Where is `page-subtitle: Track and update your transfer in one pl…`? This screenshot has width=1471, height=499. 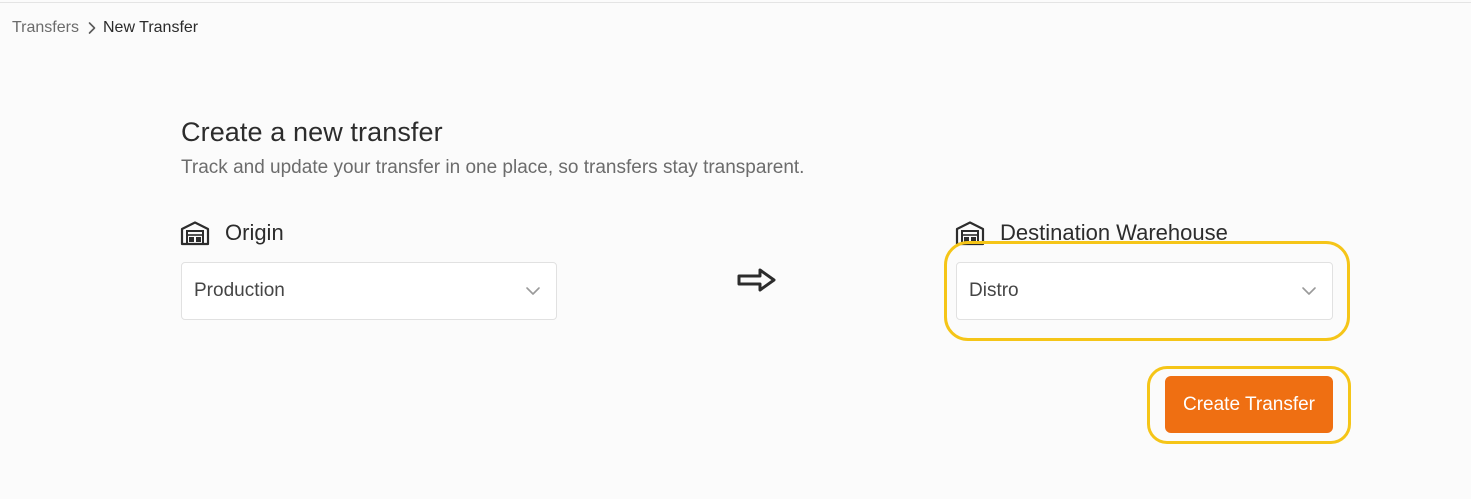 page-subtitle: Track and update your transfer in one pl… is located at coordinates (493, 167).